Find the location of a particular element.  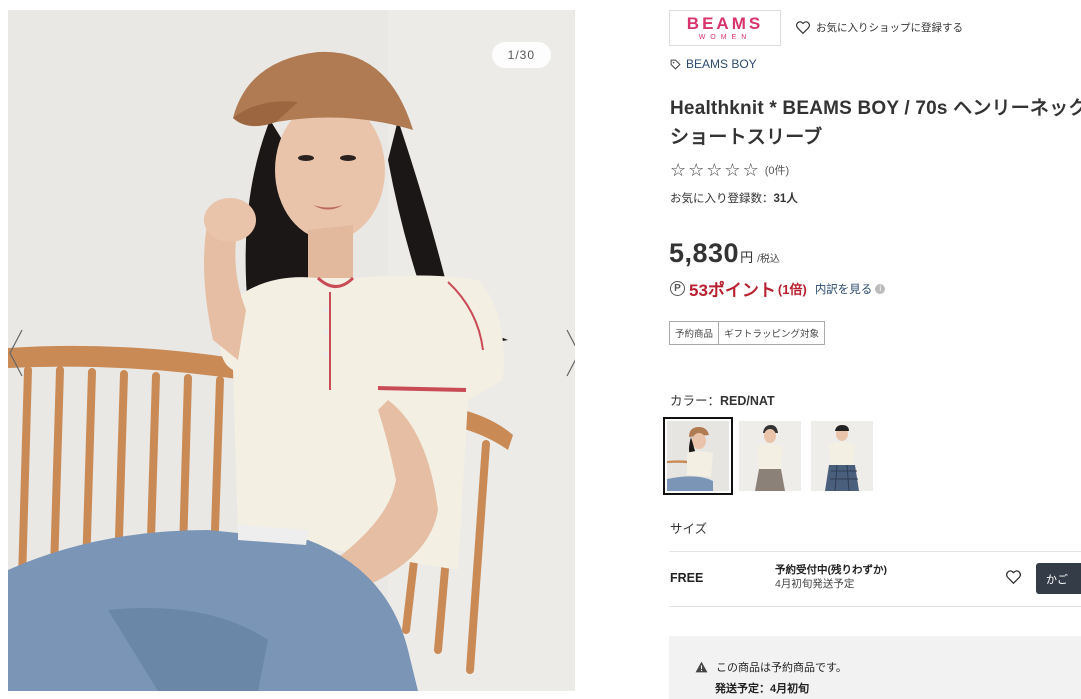

points-breakdown-link: 内訳を見る is located at coordinates (844, 289).